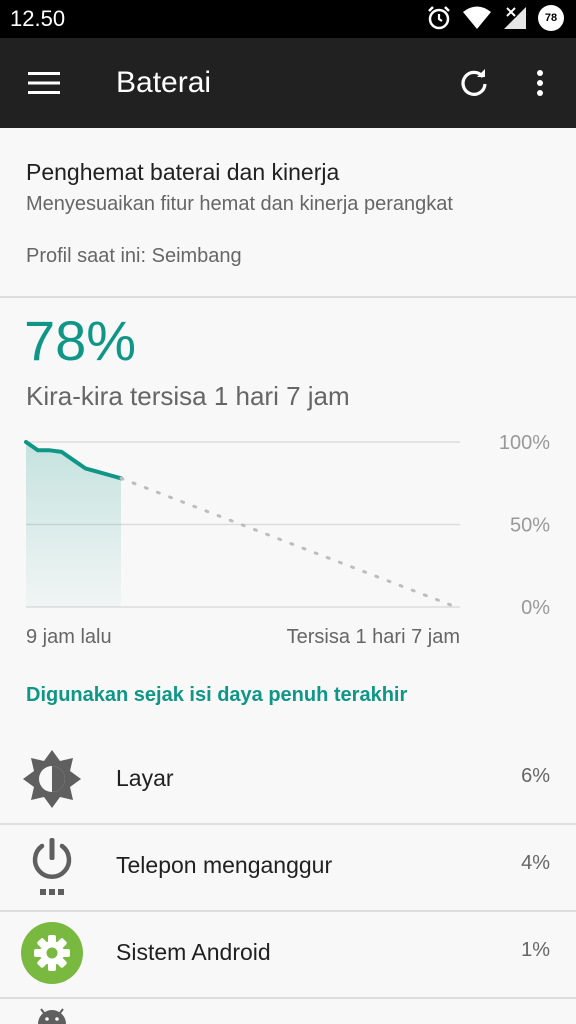  Describe the element at coordinates (535, 776) in the screenshot. I see `usage-item-value: 6%` at that location.